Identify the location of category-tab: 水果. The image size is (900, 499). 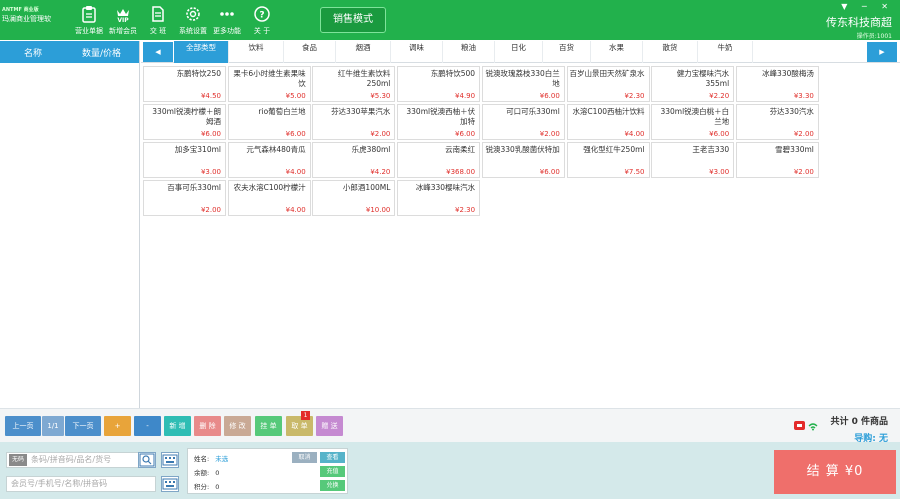
(617, 52).